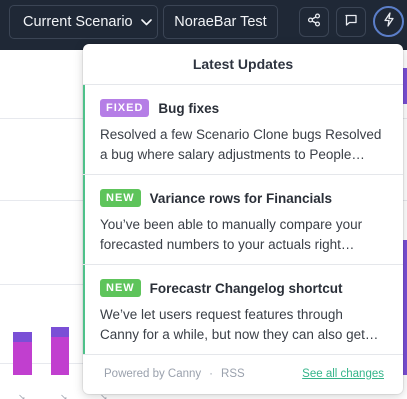 The height and width of the screenshot is (399, 407). Describe the element at coordinates (152, 374) in the screenshot. I see `powered-by-link: Powered by Canny` at that location.